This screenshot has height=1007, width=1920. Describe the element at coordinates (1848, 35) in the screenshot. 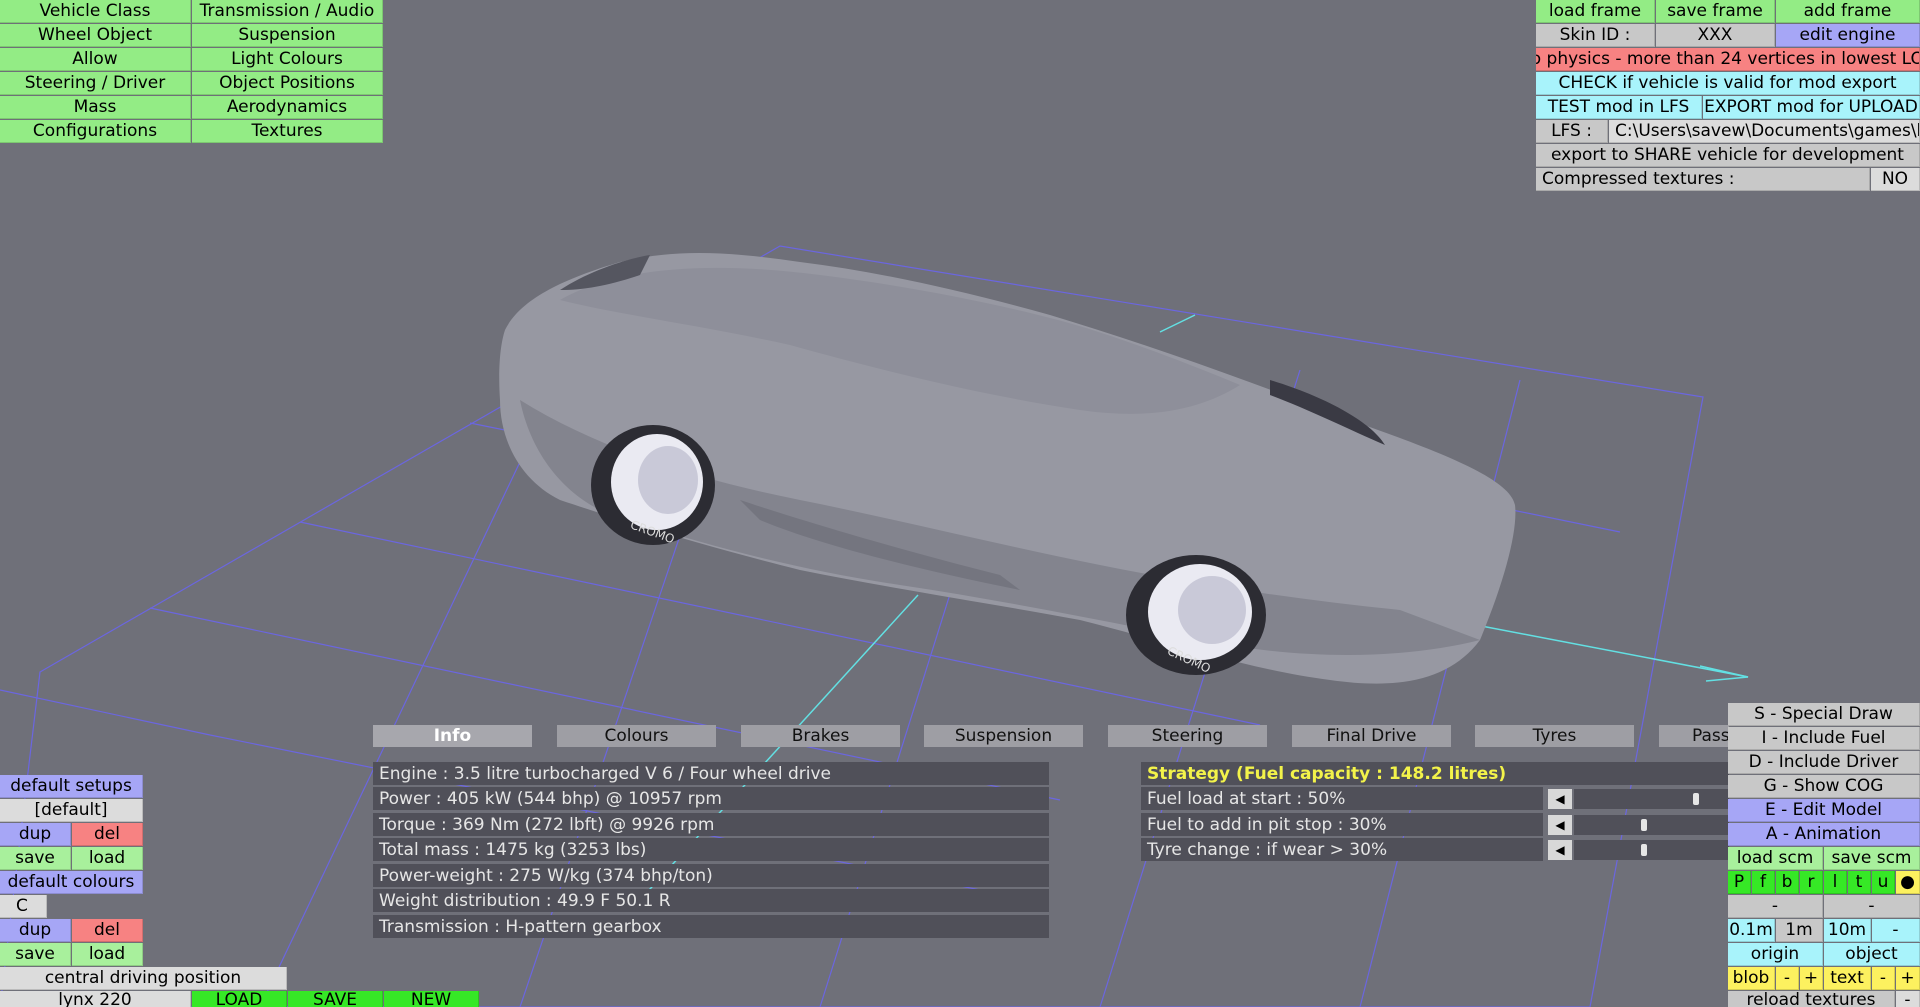

I see `edit-engine-button: edit engine` at that location.